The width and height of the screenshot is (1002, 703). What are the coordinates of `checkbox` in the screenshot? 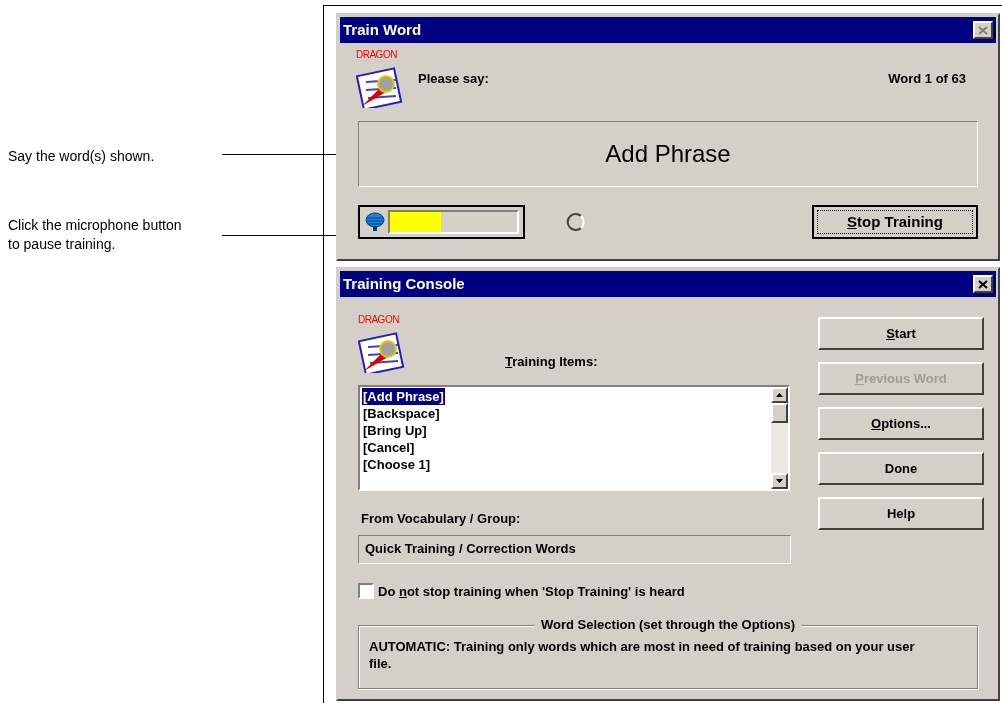 It's located at (366, 591).